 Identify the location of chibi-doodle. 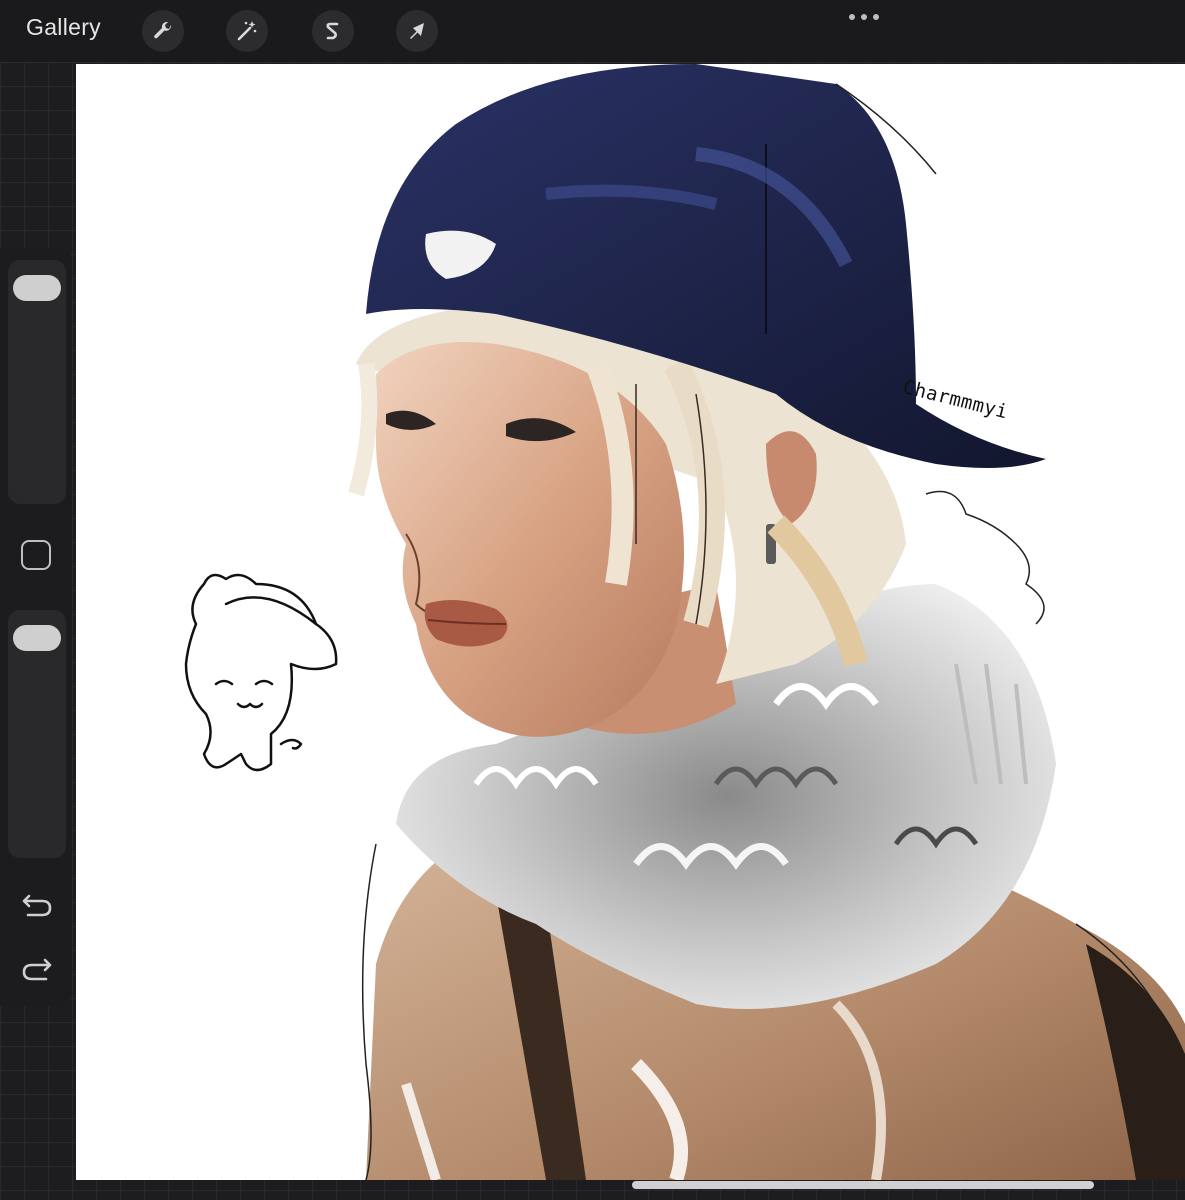
(261, 672).